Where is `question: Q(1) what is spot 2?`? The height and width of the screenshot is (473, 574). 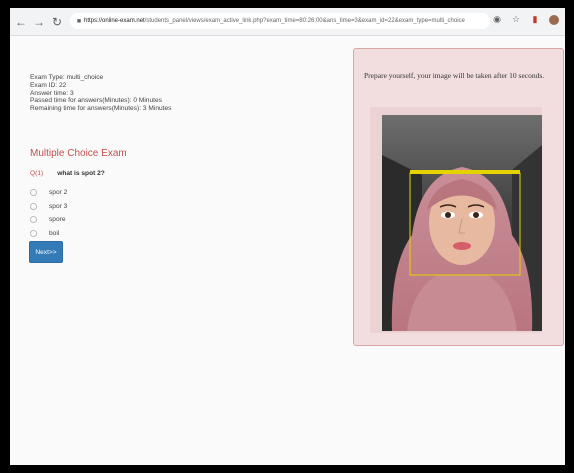
question: Q(1) what is spot 2? is located at coordinates (67, 173).